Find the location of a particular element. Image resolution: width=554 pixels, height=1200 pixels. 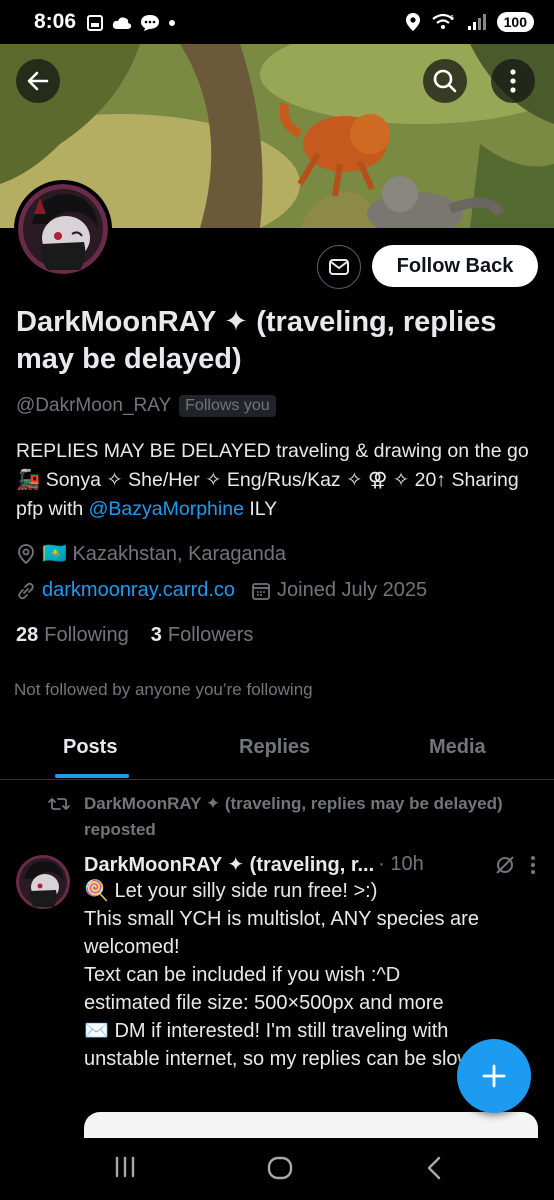

search-icon is located at coordinates (445, 81).